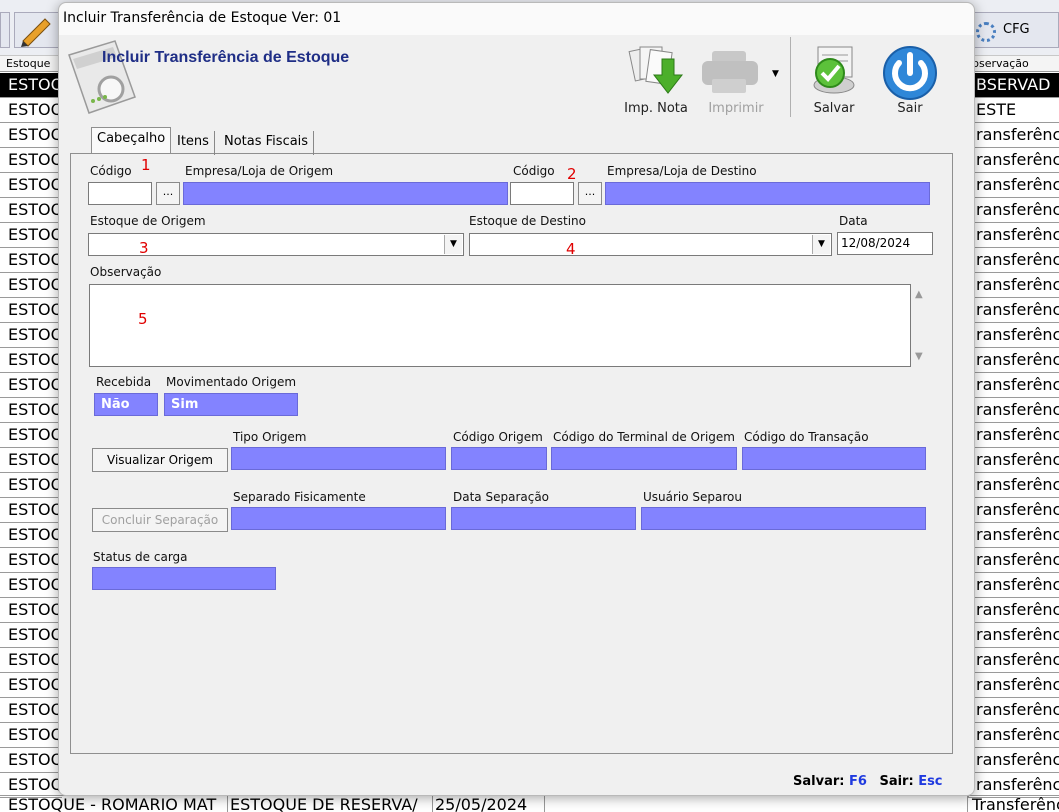  I want to click on column-header-observacao: bservação, so click(1013, 64).